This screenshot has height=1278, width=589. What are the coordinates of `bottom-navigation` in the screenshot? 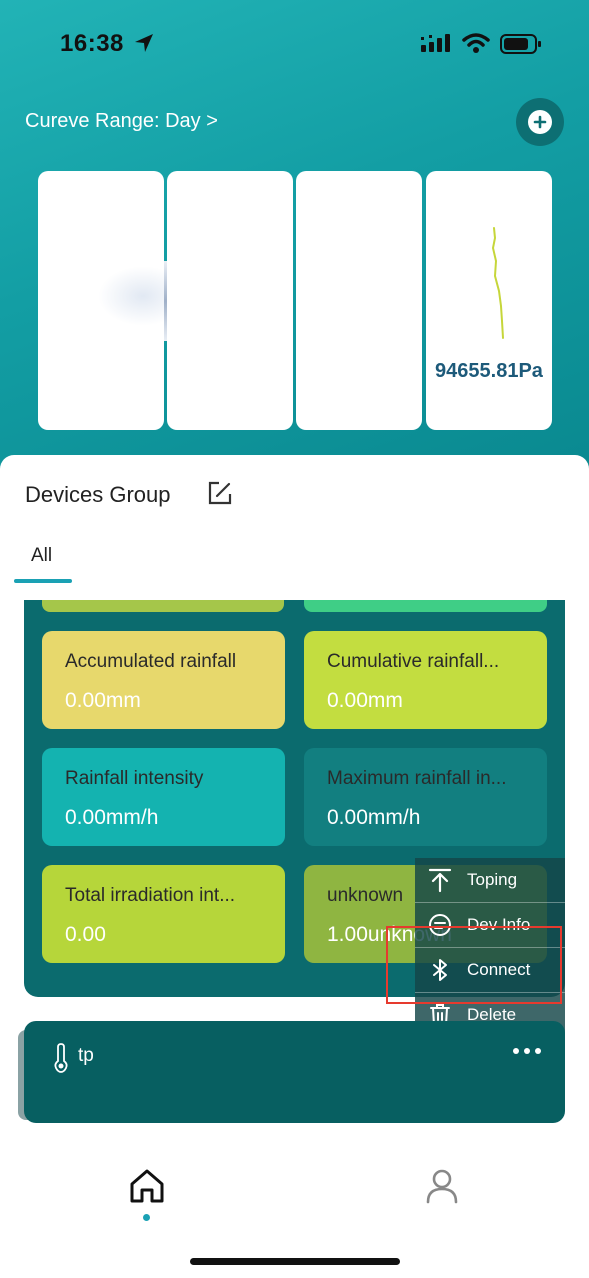 It's located at (294, 1209).